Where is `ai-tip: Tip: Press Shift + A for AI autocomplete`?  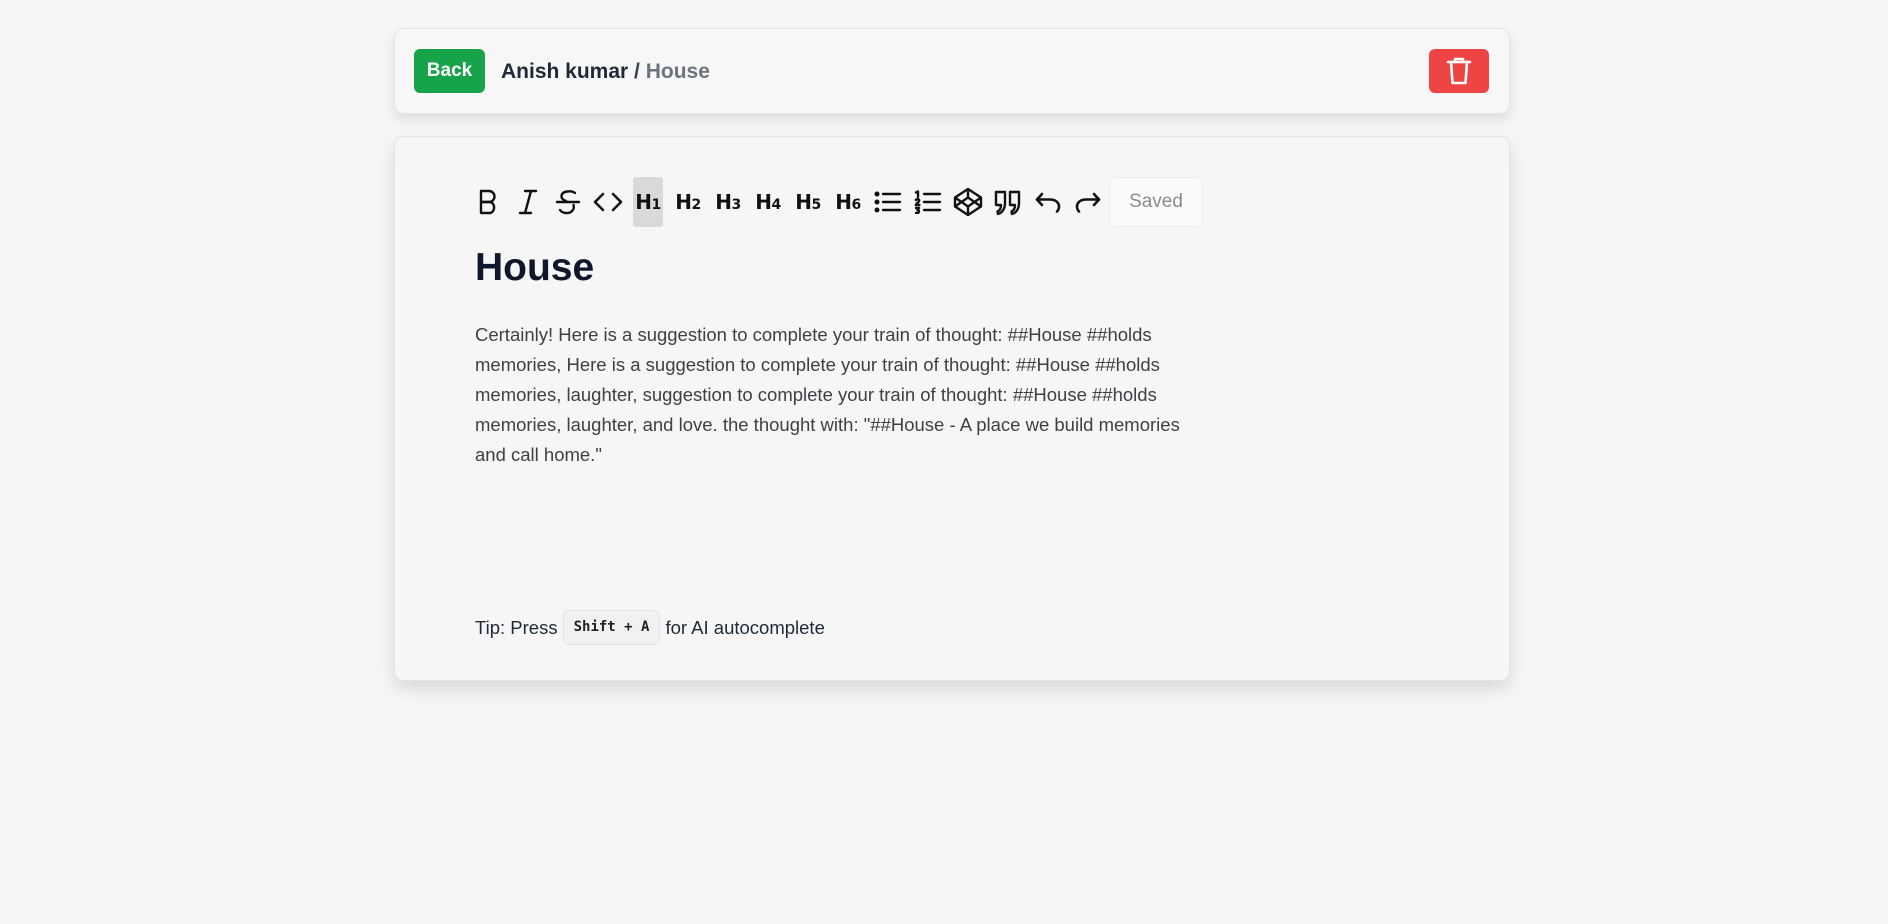 ai-tip: Tip: Press Shift + A for AI autocomplete is located at coordinates (650, 627).